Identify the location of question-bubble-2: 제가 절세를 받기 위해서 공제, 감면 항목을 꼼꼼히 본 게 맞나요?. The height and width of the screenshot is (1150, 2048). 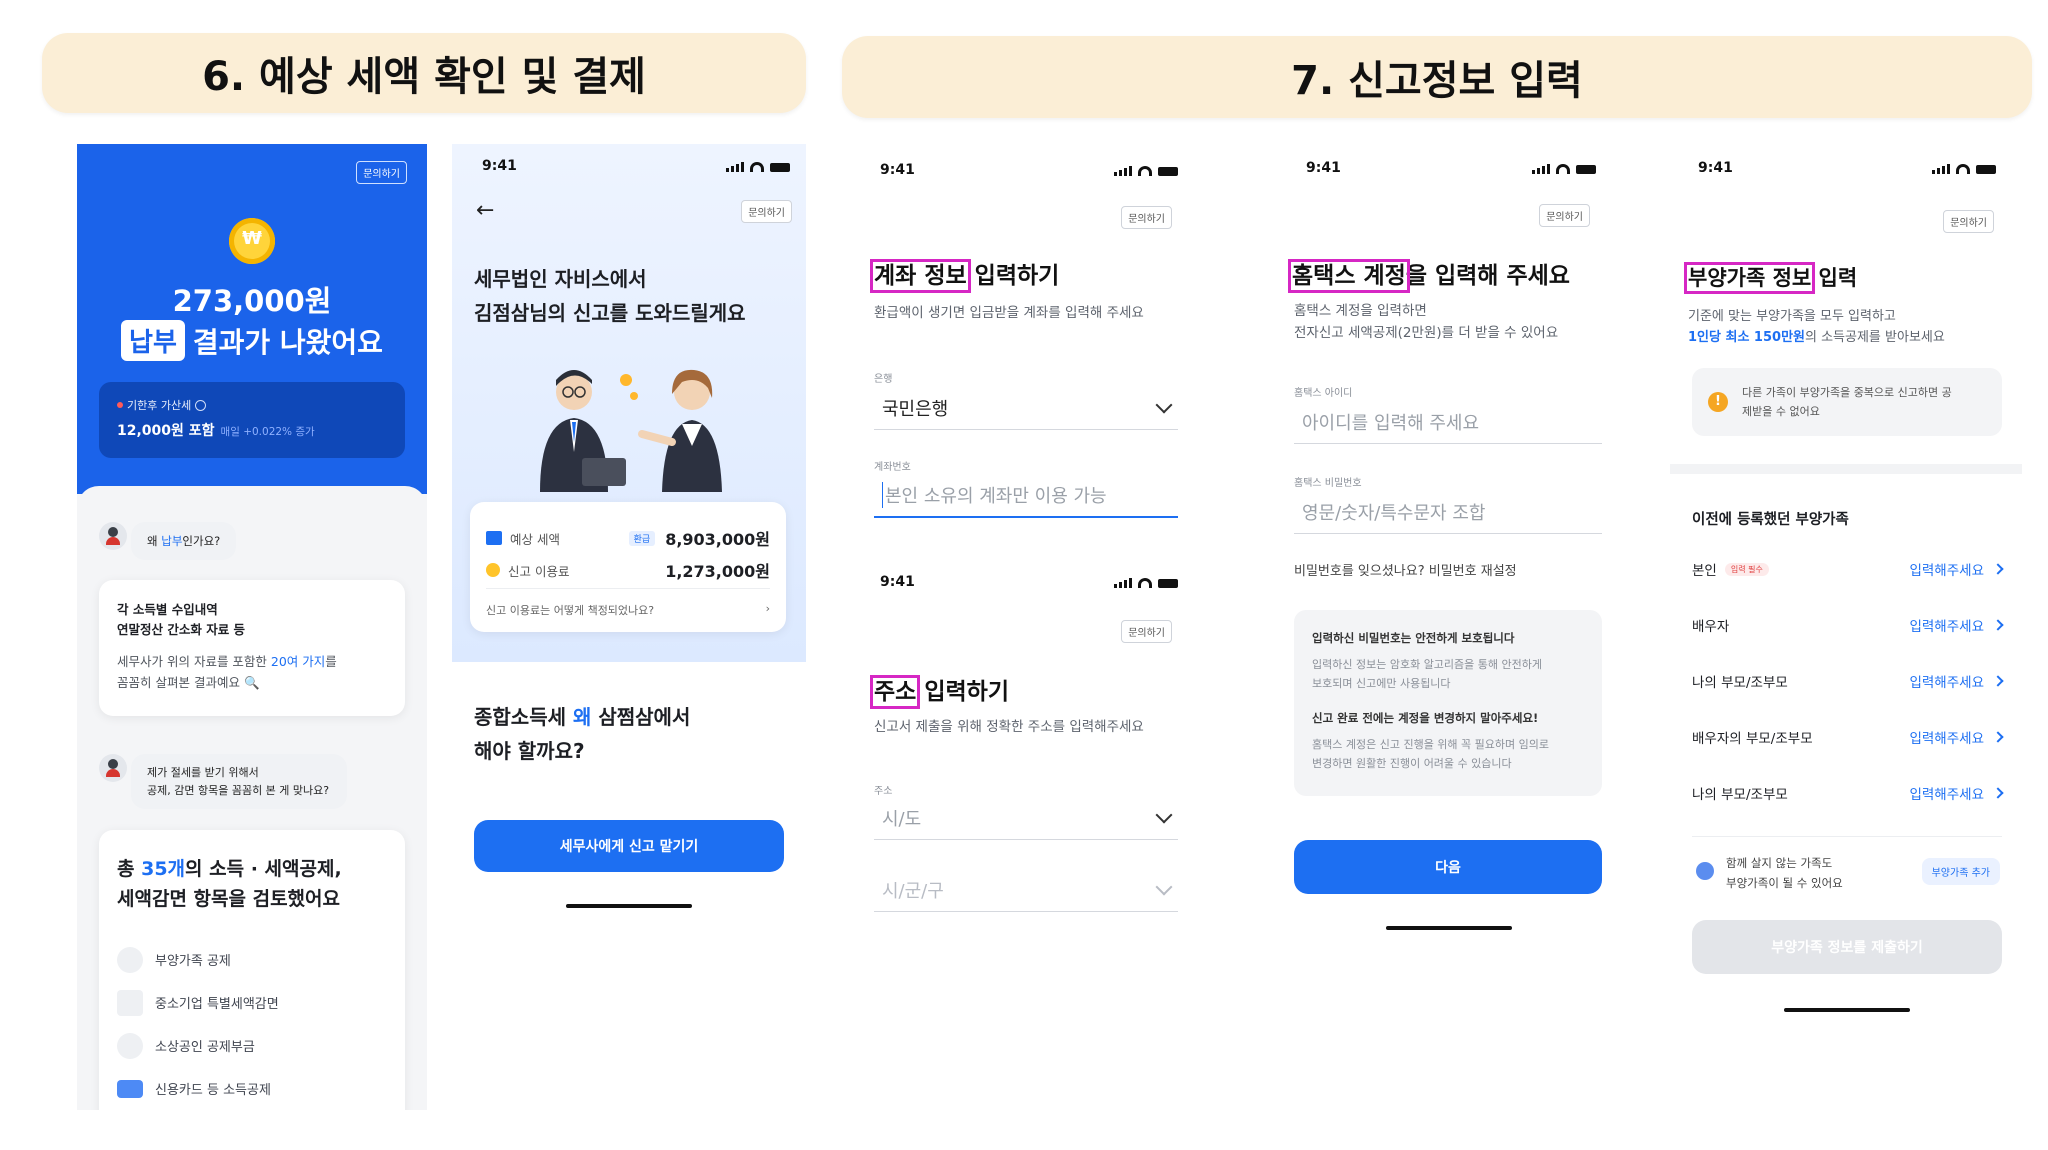
(239, 782).